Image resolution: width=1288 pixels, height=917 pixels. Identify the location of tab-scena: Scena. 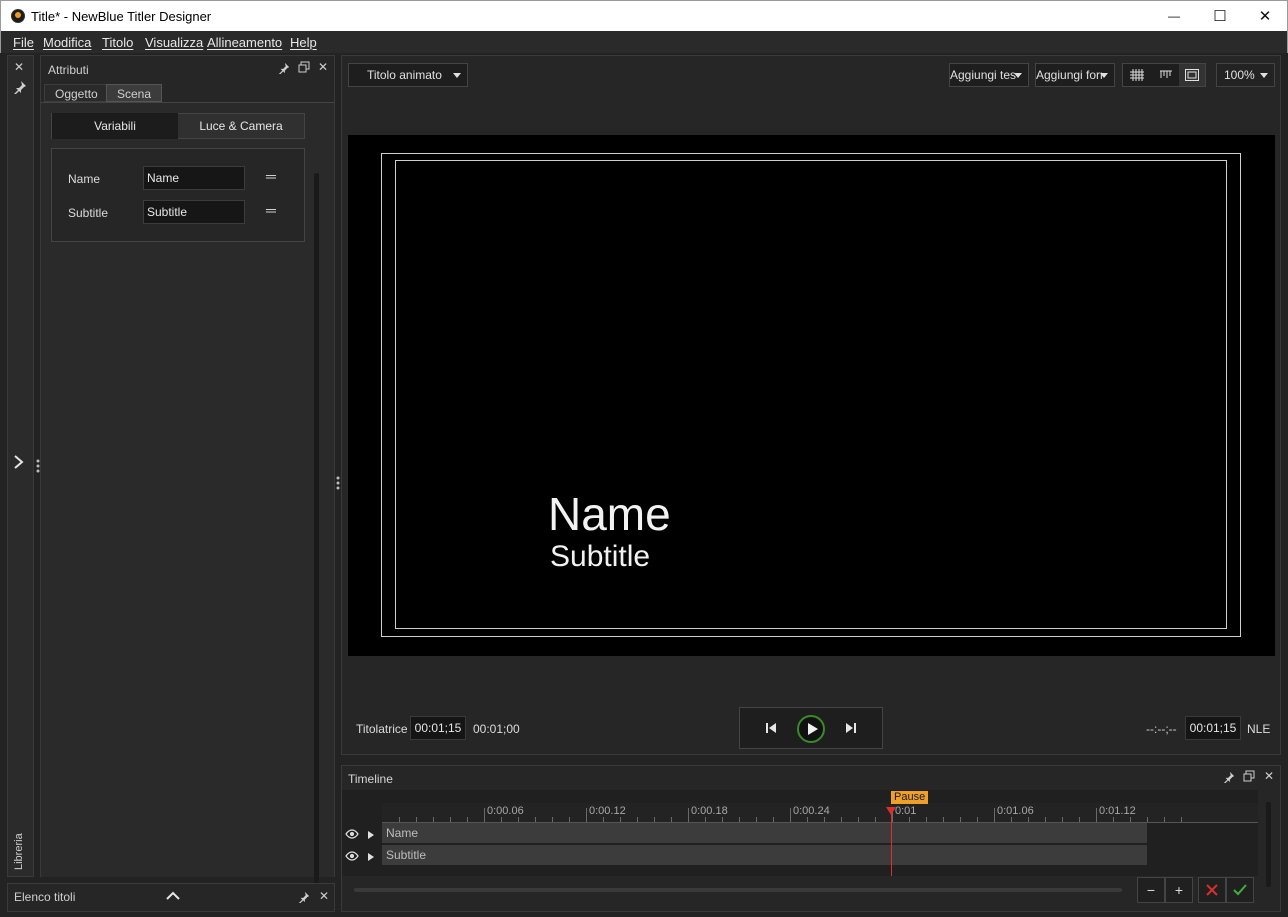
(134, 93).